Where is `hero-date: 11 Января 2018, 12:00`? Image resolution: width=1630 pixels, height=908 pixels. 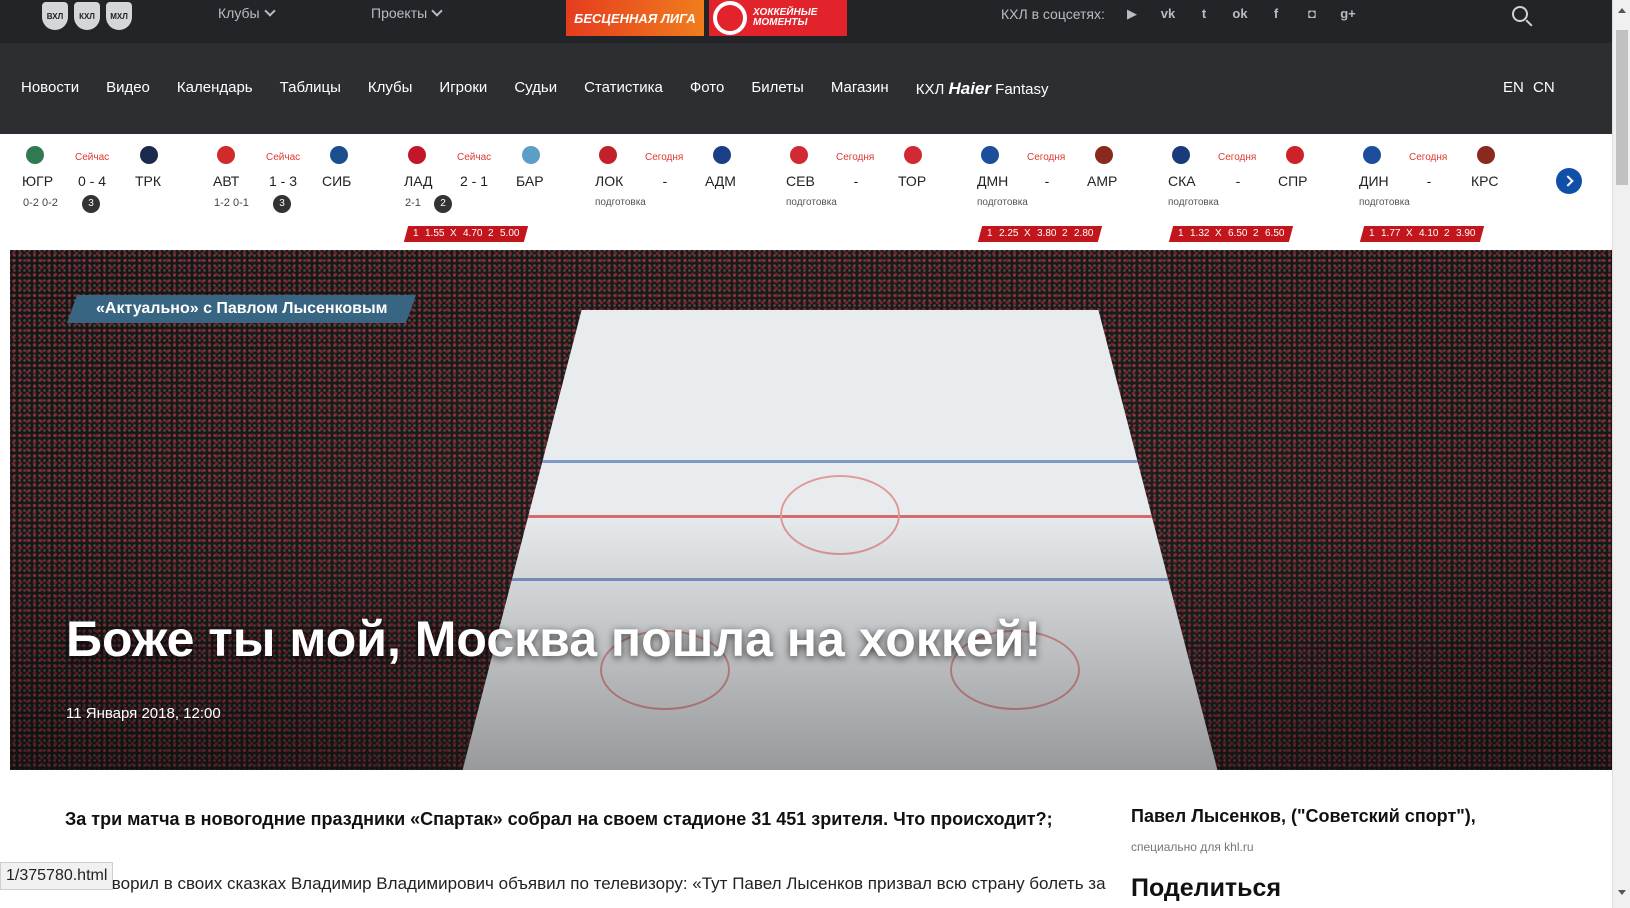 hero-date: 11 Января 2018, 12:00 is located at coordinates (143, 713).